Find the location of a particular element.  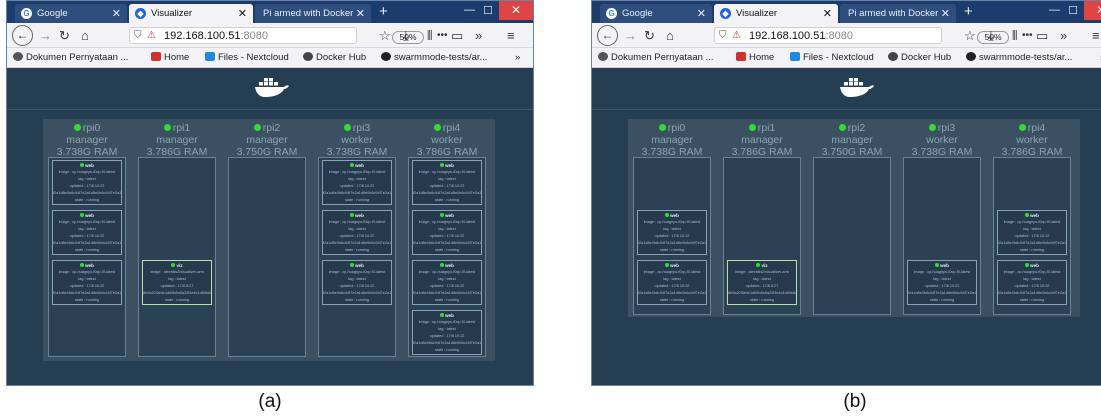

task-name-text: web is located at coordinates (674, 215).